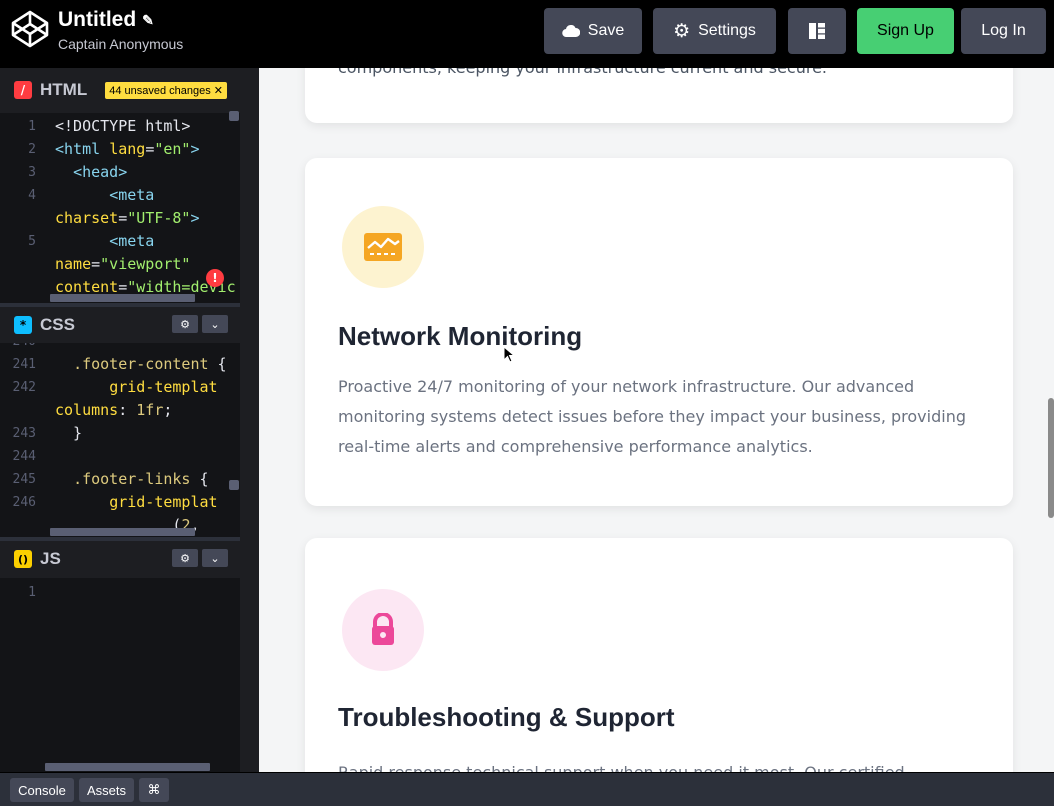  I want to click on html-lang-icon: /, so click(23, 90).